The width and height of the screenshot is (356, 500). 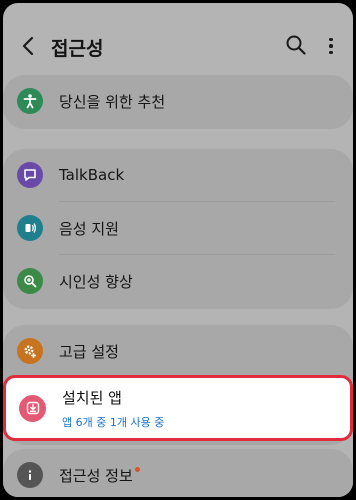 I want to click on advanced-settings-item: 고급 설정, so click(x=178, y=351).